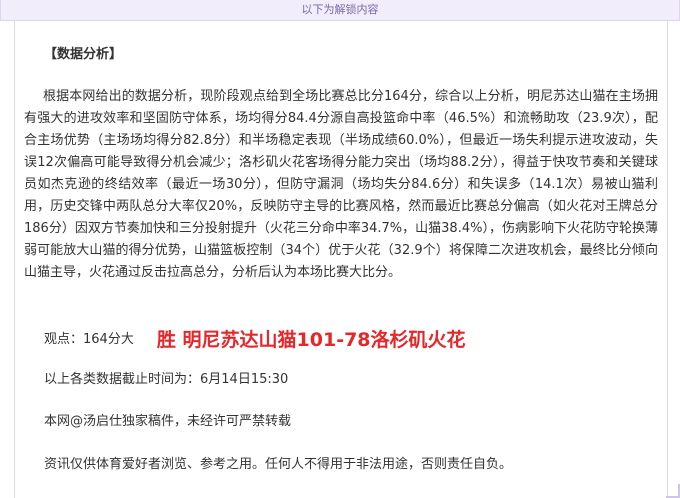 Image resolution: width=680 pixels, height=498 pixels. Describe the element at coordinates (278, 464) in the screenshot. I see `disclaimer-text: 资讯仅供体育爱好者浏览、参考之用。任何人不得用于非法用途，否则责任自负。` at that location.